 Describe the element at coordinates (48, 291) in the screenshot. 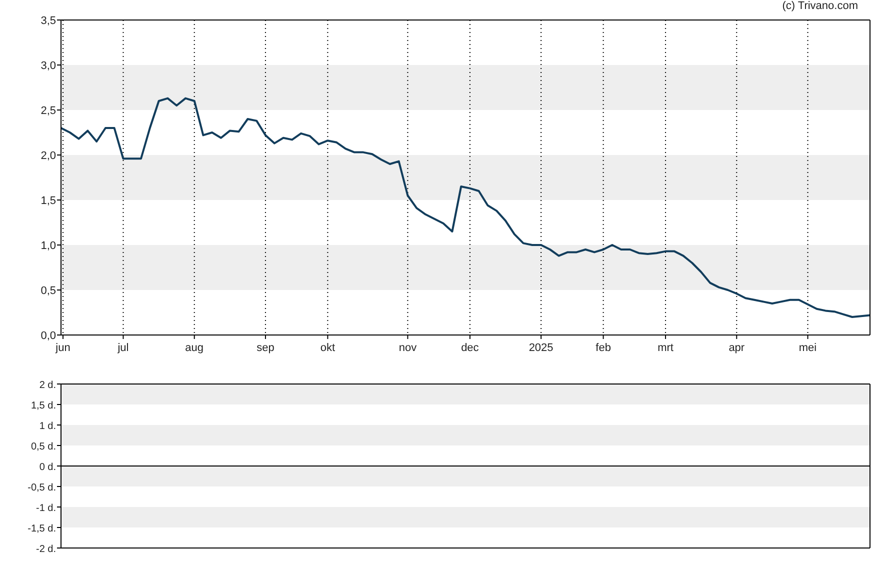

I see `y-tick-label: 0,5` at that location.